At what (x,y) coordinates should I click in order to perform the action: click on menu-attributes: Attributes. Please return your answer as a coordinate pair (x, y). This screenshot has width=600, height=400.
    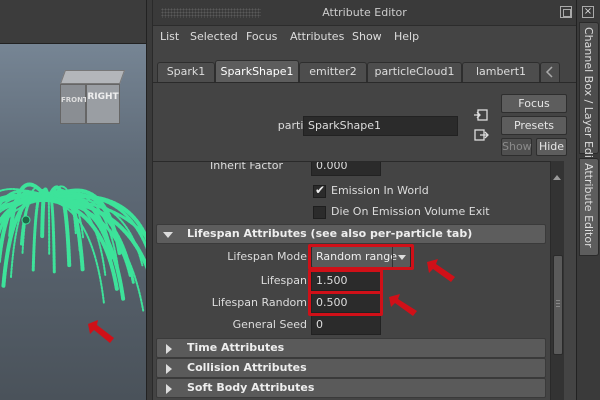
    Looking at the image, I should click on (317, 37).